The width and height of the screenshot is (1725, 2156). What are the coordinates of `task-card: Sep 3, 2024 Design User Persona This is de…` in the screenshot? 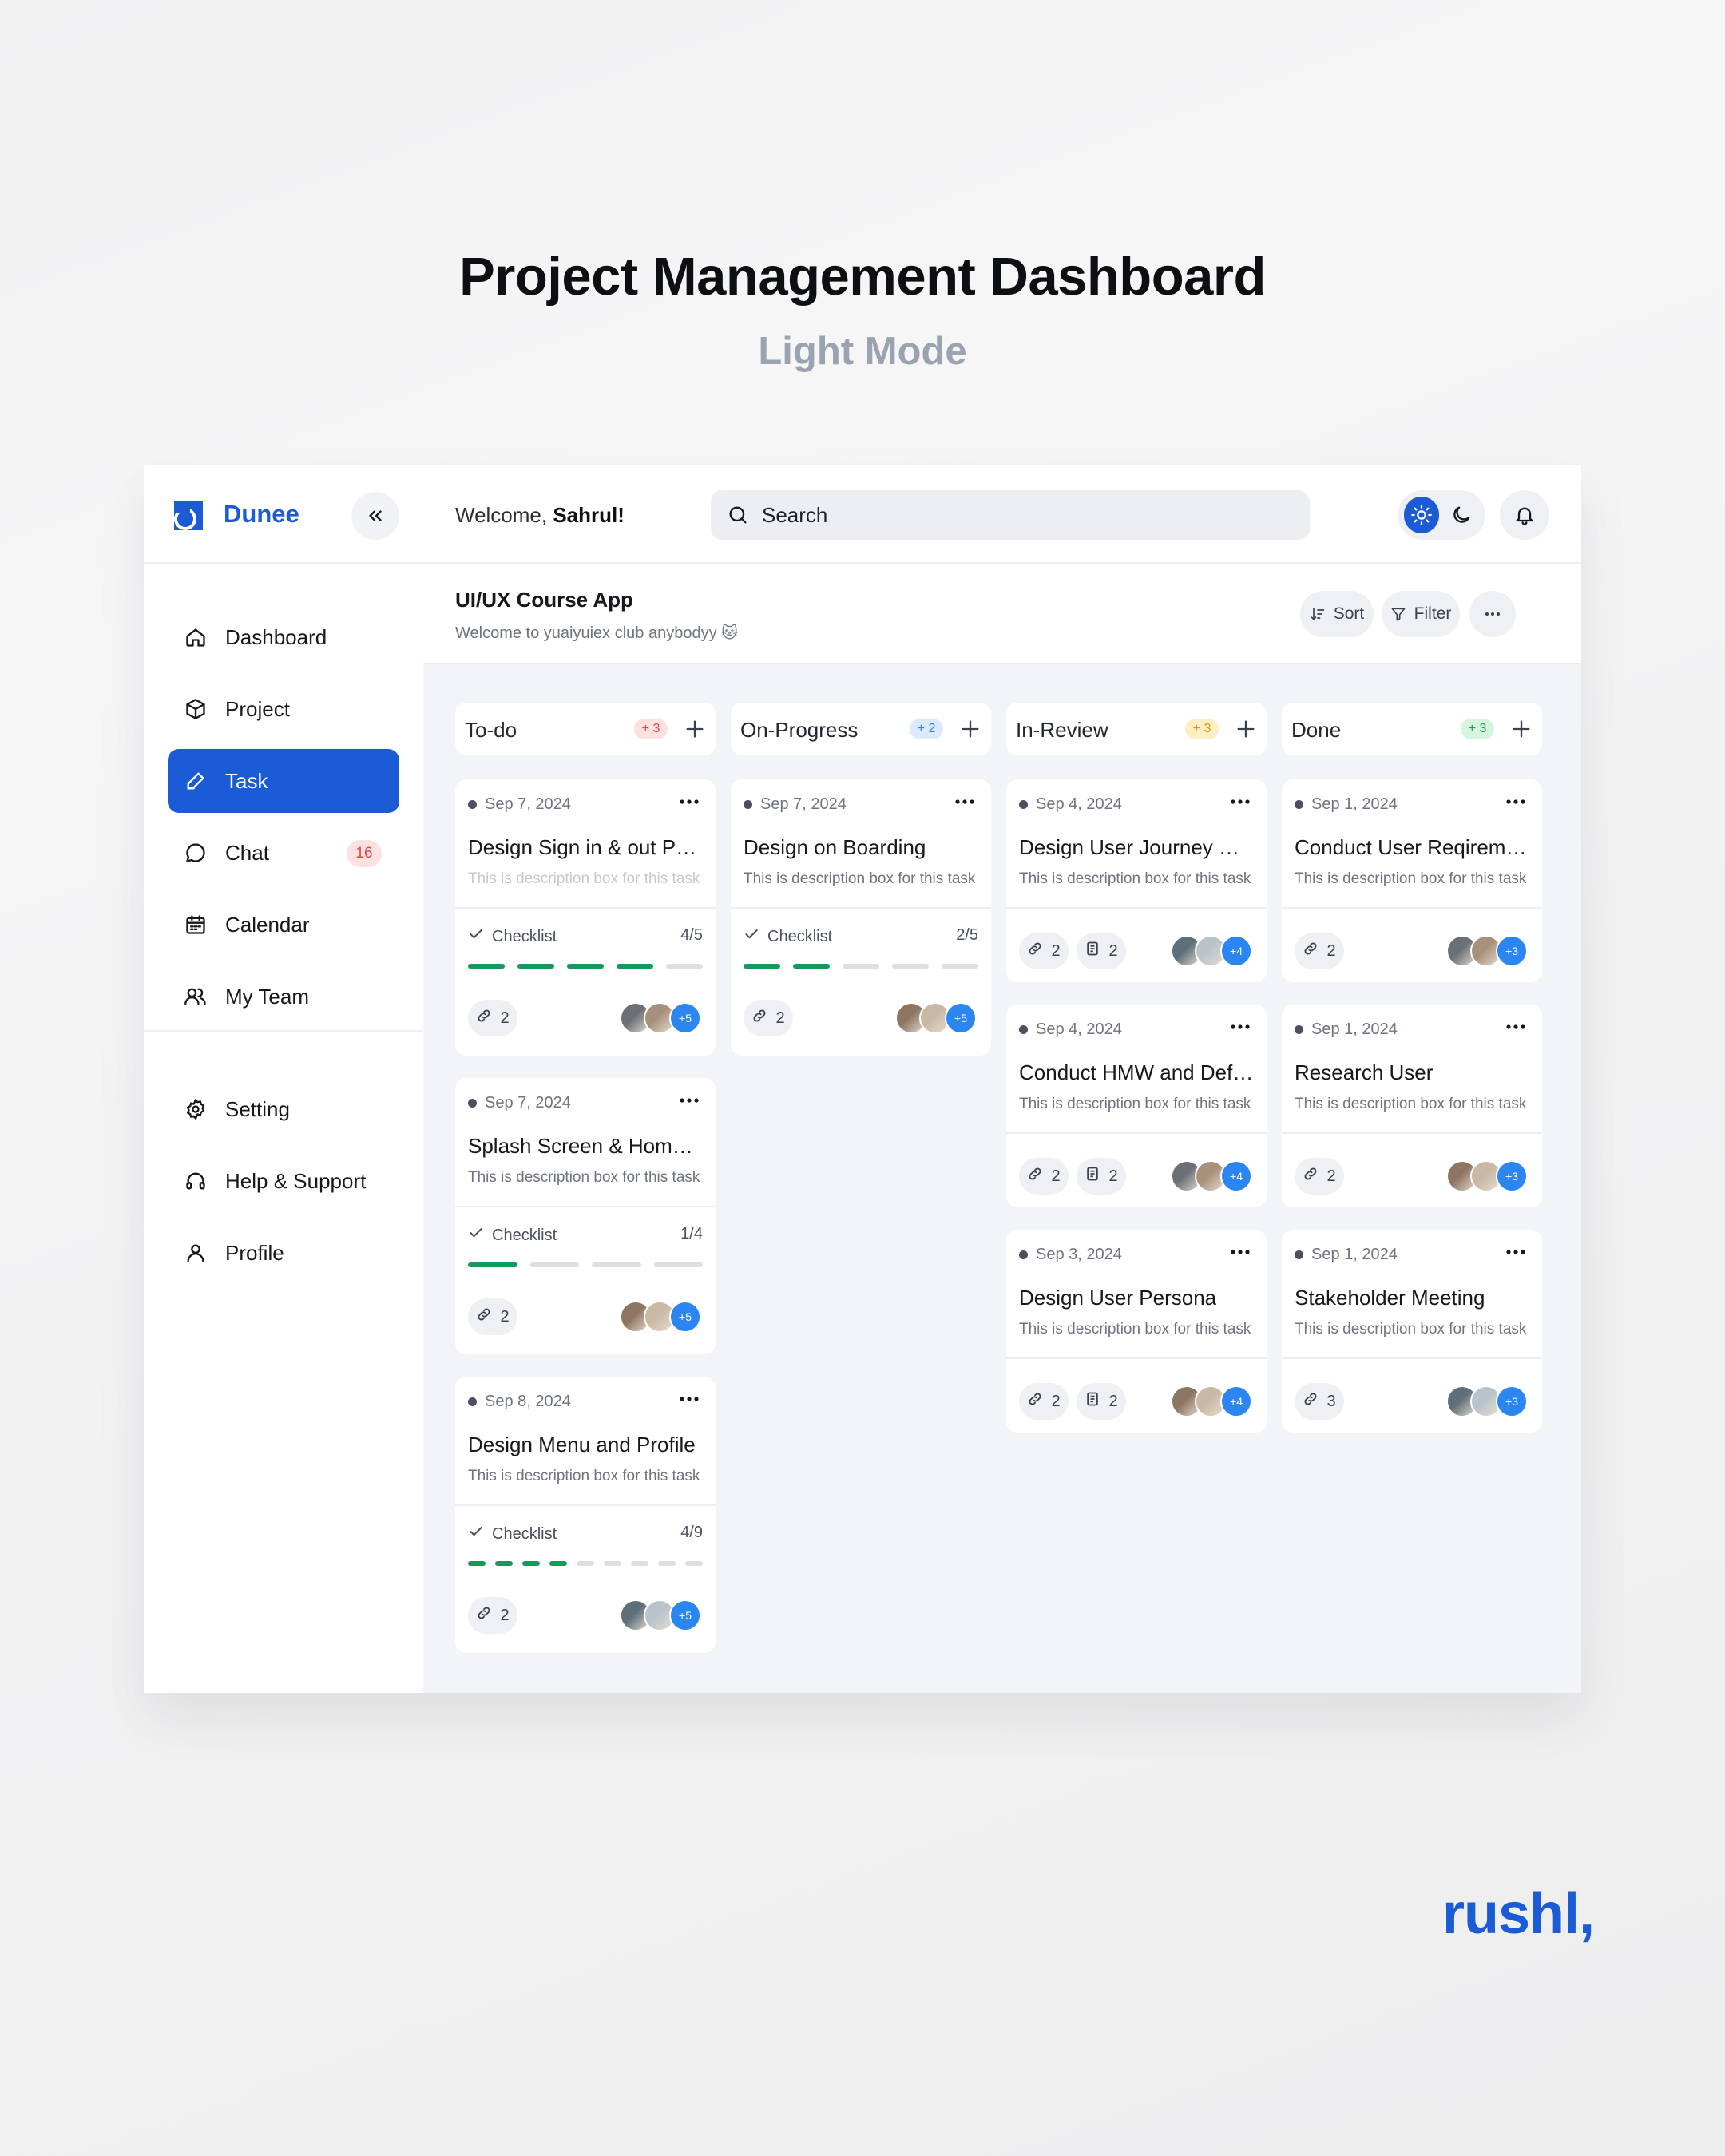 It's located at (1136, 1331).